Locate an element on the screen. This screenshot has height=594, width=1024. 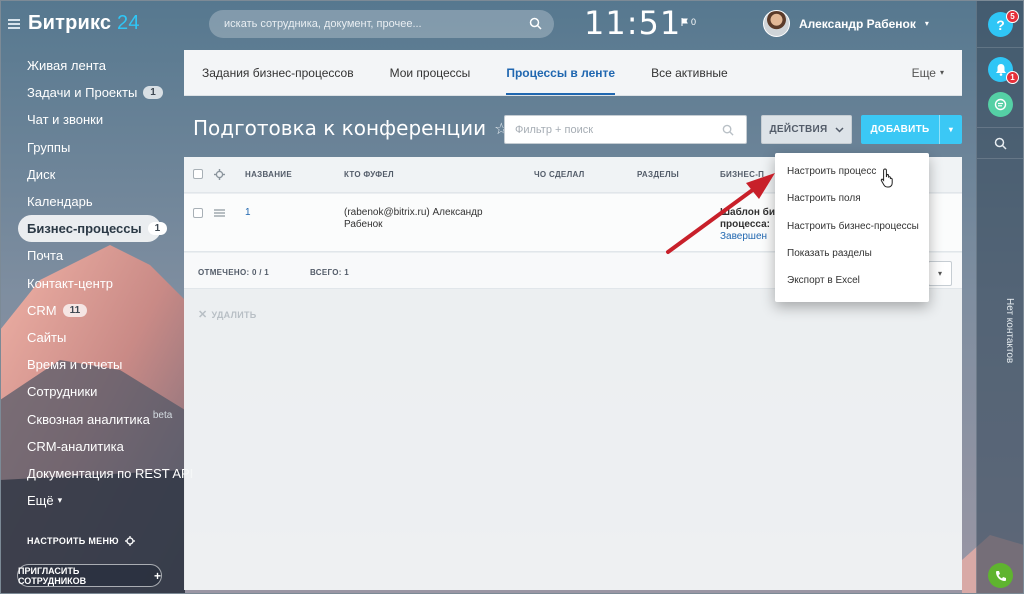
column-header-who: КТО ФУФЕЛ is located at coordinates (369, 174).